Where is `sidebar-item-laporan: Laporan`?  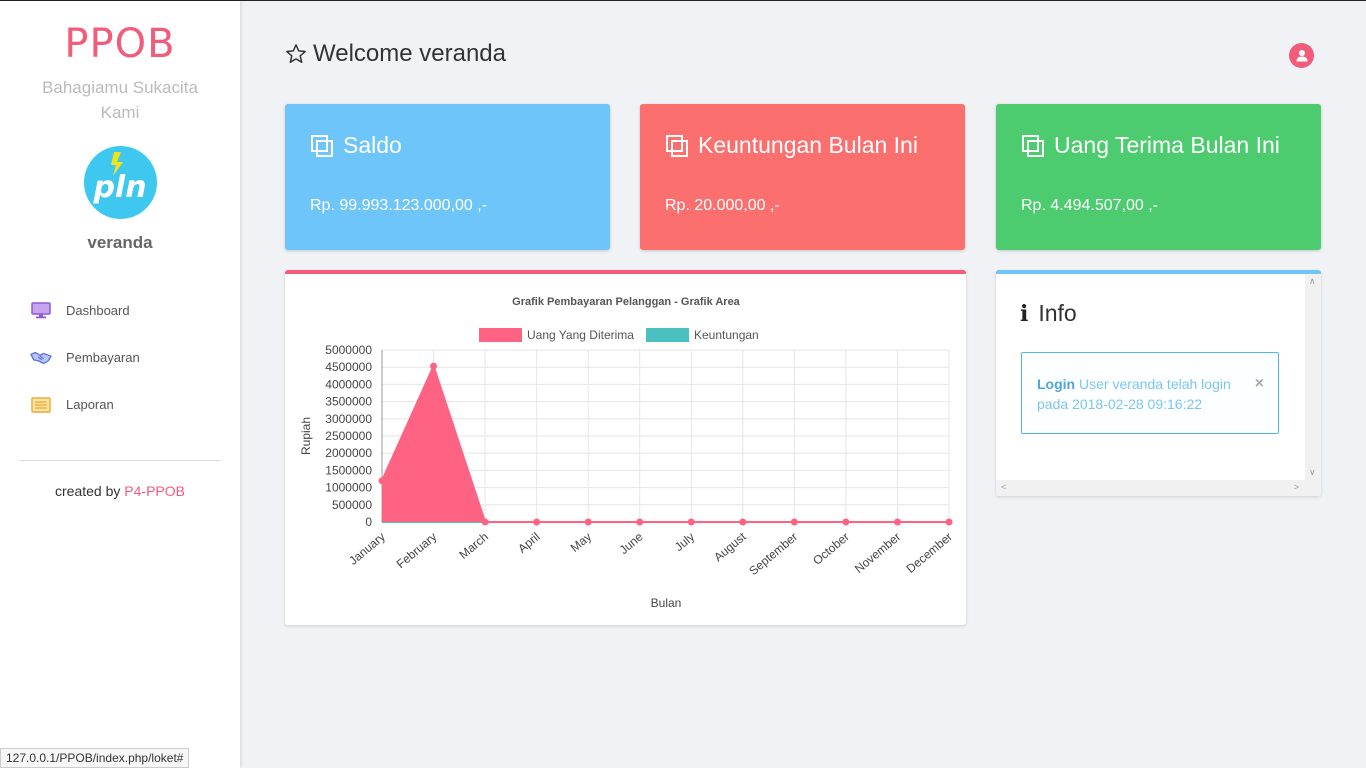 sidebar-item-laporan: Laporan is located at coordinates (120, 404).